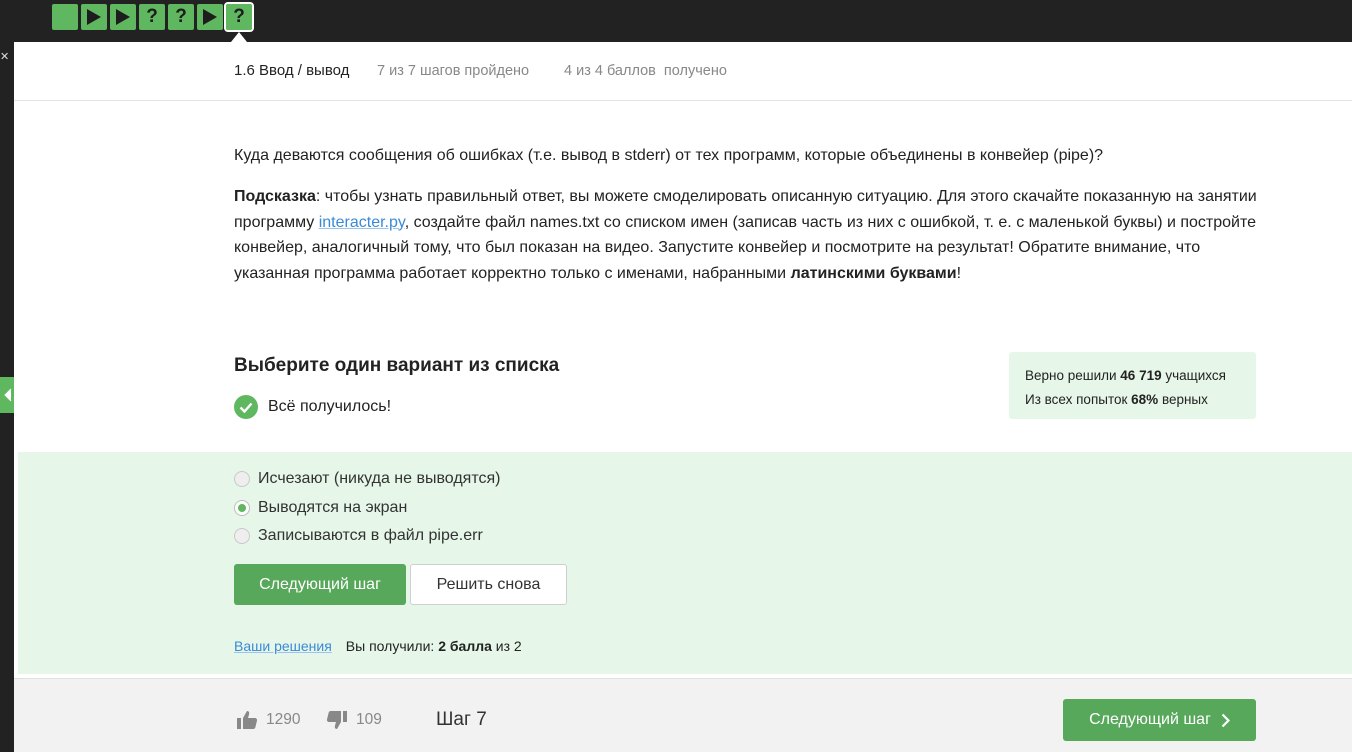  Describe the element at coordinates (283, 646) in the screenshot. I see `your-solutions-link: Ваши решения` at that location.